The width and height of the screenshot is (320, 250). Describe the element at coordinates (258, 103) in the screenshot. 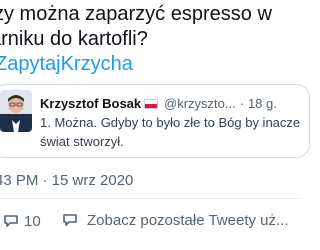

I see `tweet-time: · 18 g.` at that location.